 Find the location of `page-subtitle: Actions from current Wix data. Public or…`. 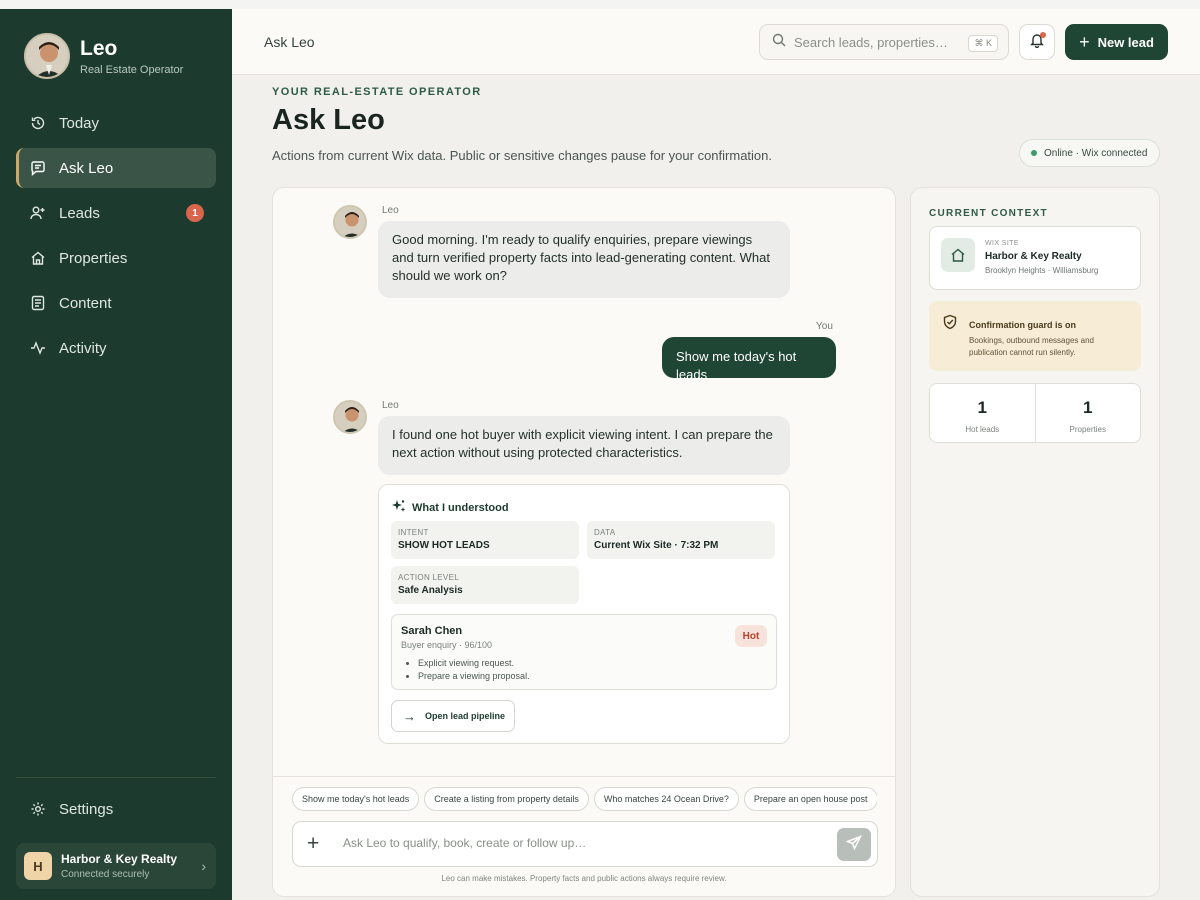

page-subtitle: Actions from current Wix data. Public or… is located at coordinates (522, 155).